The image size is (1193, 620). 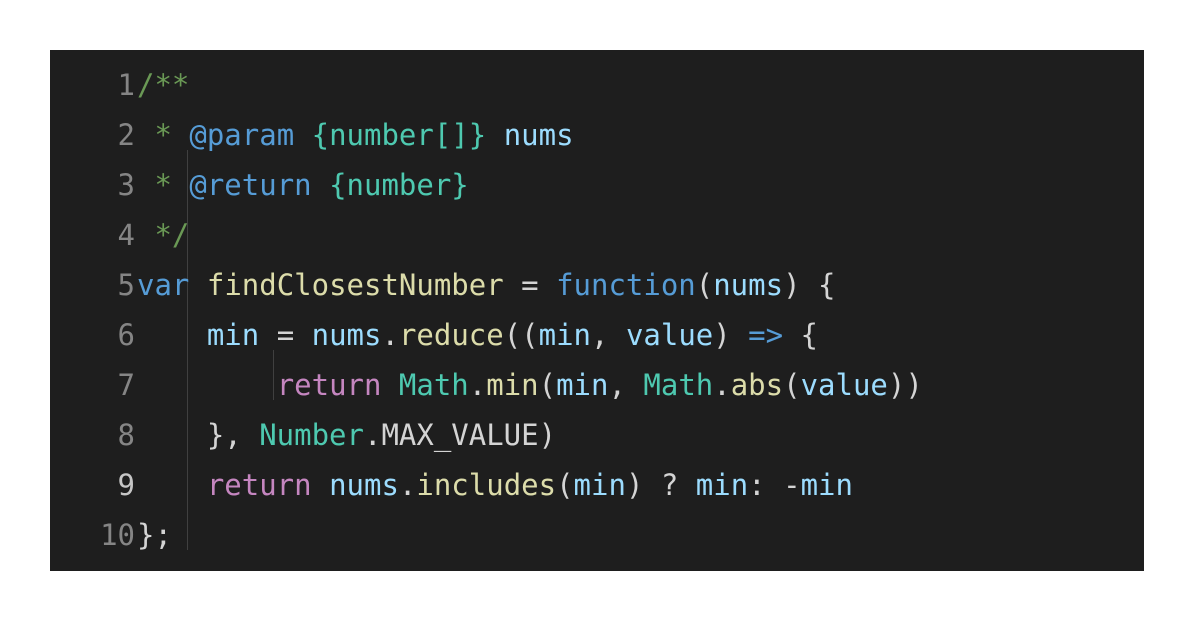 I want to click on line-number: 5, so click(x=126, y=285).